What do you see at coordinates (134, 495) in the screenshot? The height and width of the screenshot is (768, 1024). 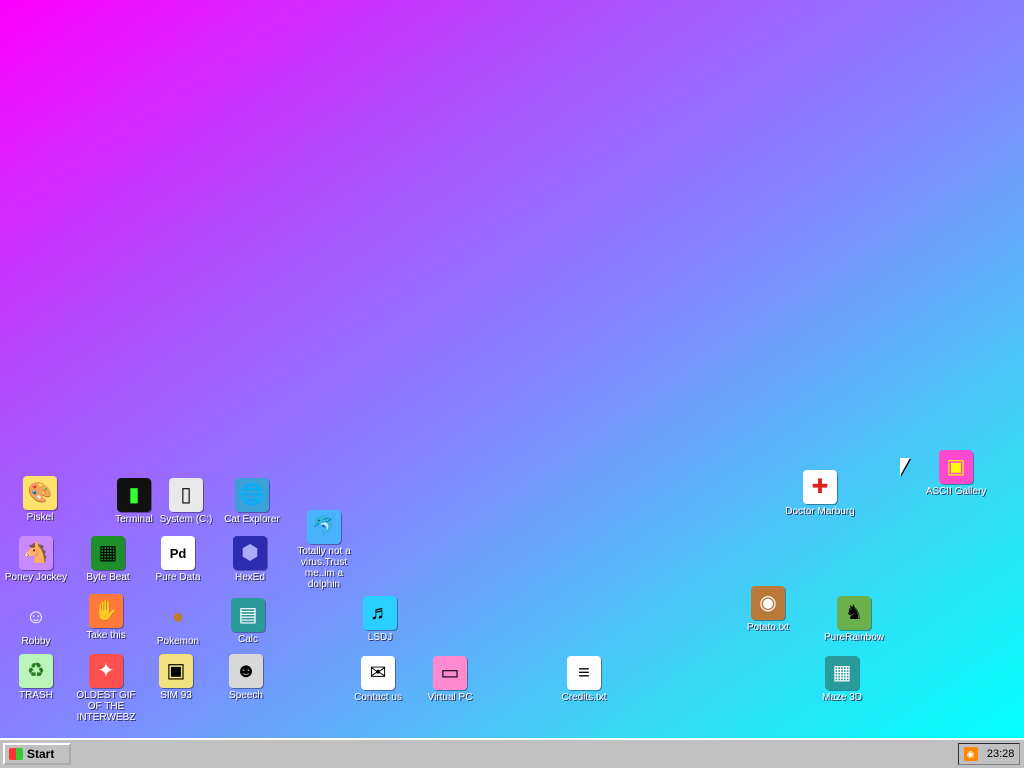 I see `terminal-icon: ▮` at bounding box center [134, 495].